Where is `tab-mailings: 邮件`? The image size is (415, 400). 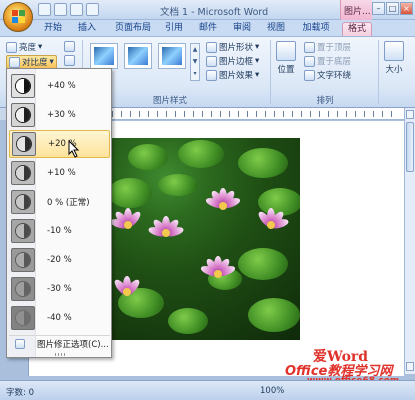
tab-mailings: 邮件 is located at coordinates (208, 29).